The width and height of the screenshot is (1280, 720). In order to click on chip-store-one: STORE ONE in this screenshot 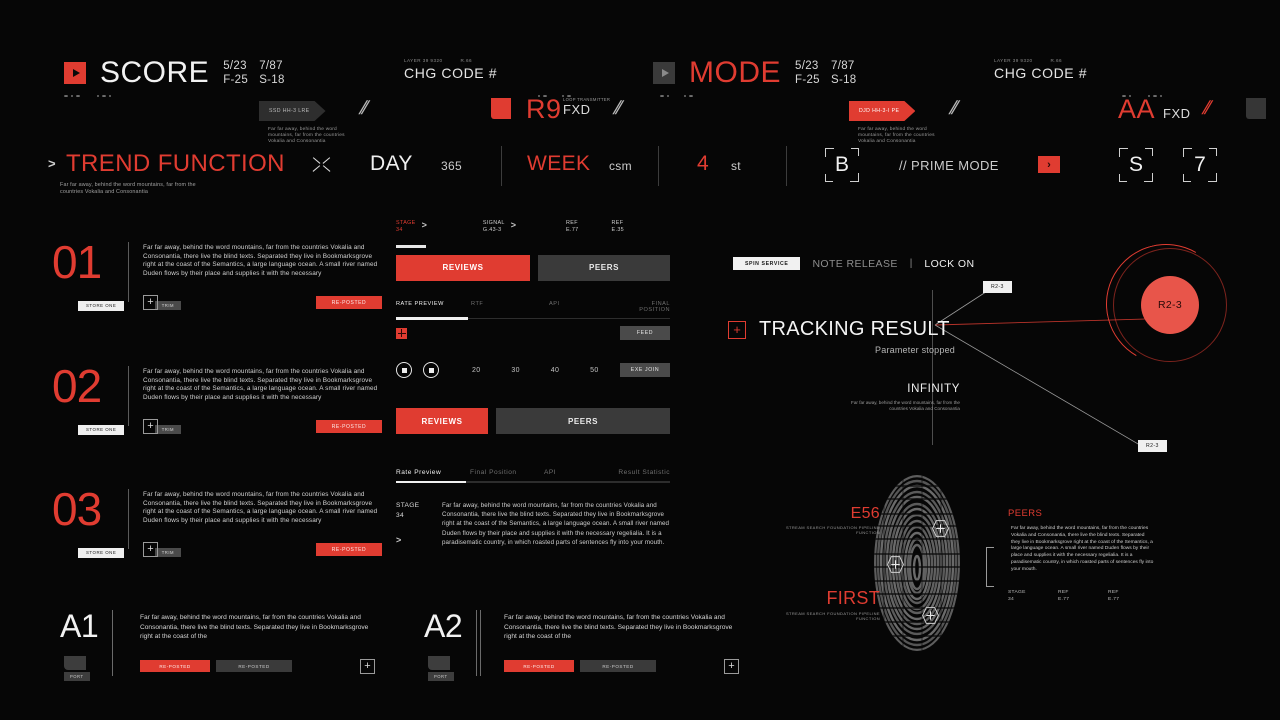, I will do `click(101, 305)`.